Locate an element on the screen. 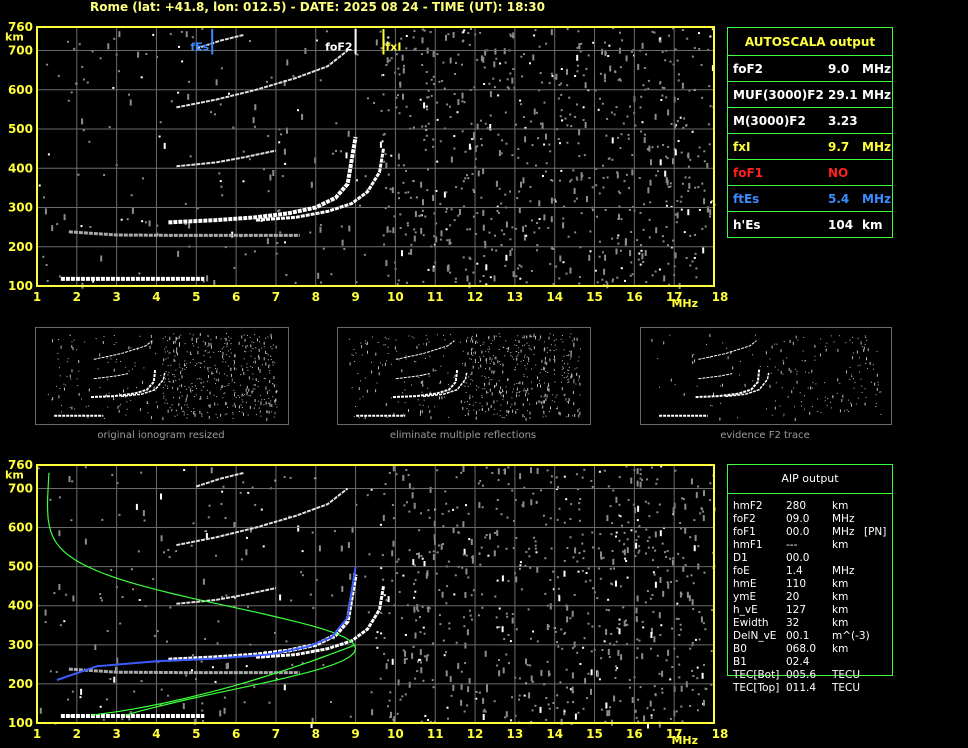 This screenshot has width=968, height=748. autoscala-param-label: fxI is located at coordinates (742, 147).